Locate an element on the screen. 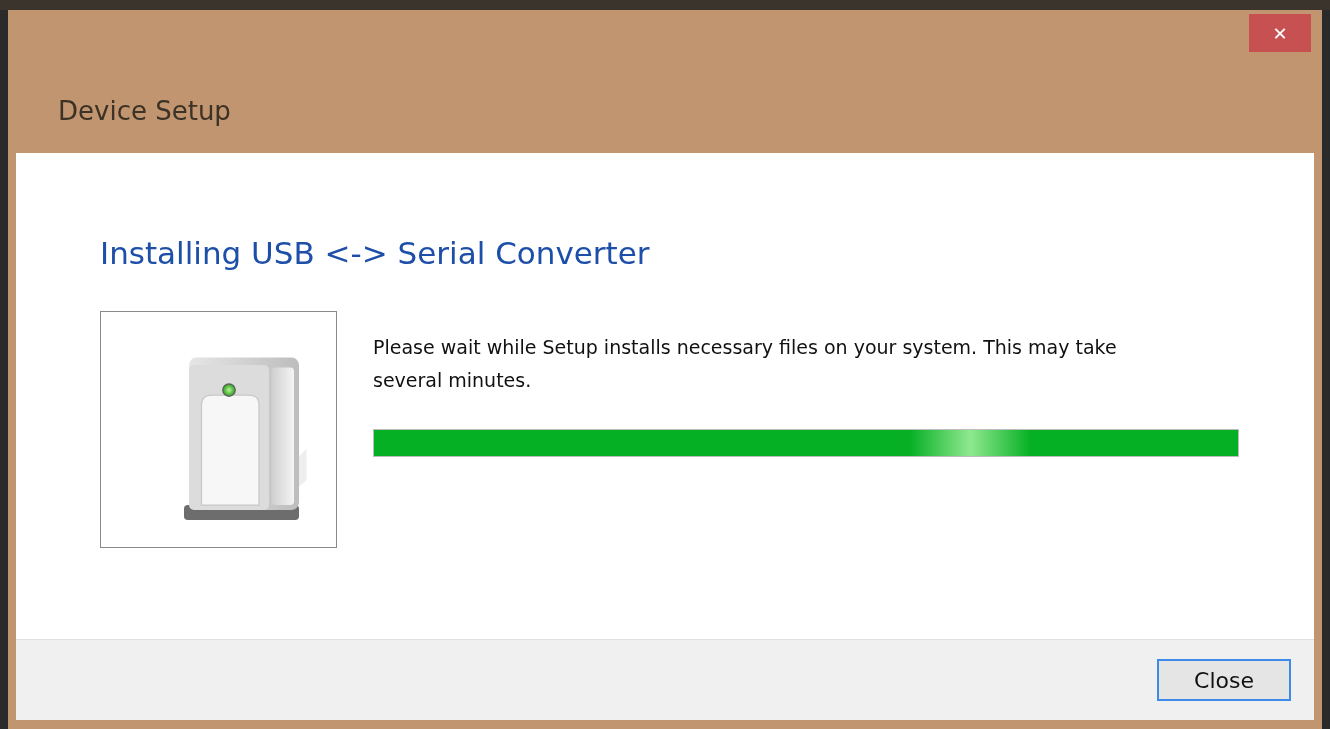 The height and width of the screenshot is (729, 1330). close-dialog-button: Close is located at coordinates (1224, 680).